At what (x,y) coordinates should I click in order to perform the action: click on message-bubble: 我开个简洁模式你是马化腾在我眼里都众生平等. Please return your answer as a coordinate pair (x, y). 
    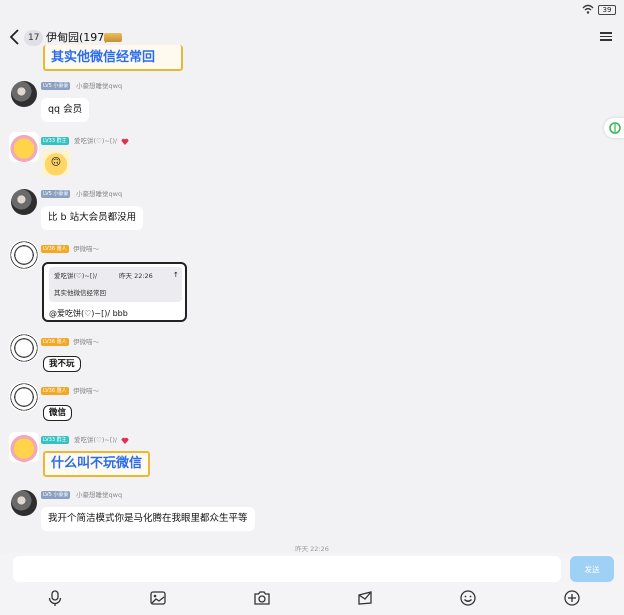
    Looking at the image, I should click on (148, 519).